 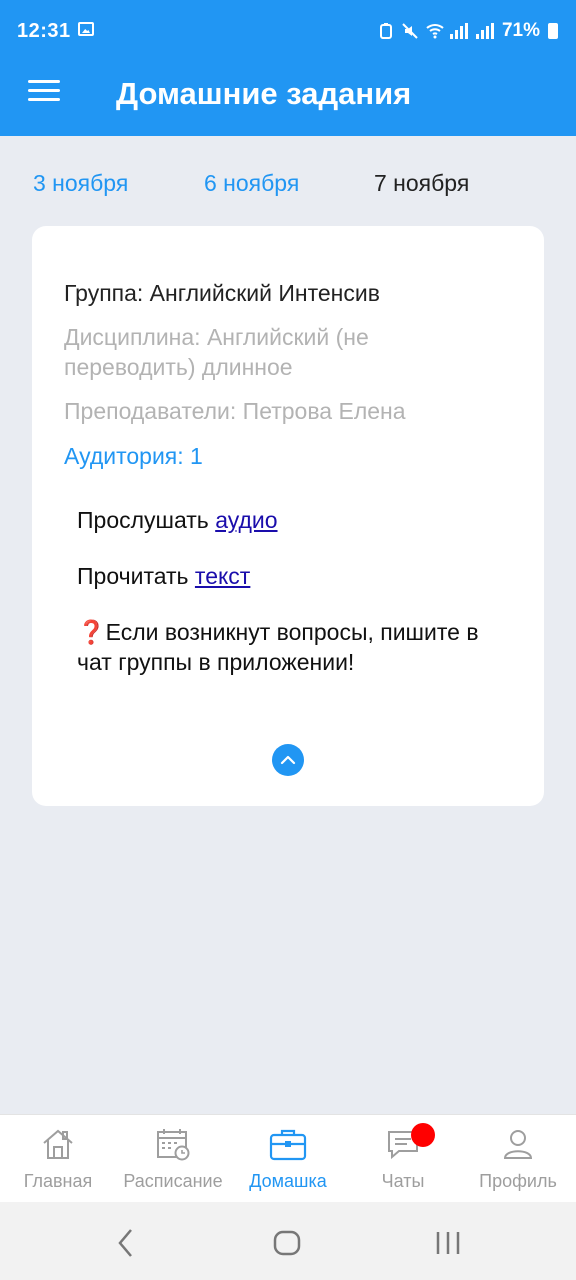 I want to click on date-tab-3-november: 3 ноября, so click(x=80, y=183).